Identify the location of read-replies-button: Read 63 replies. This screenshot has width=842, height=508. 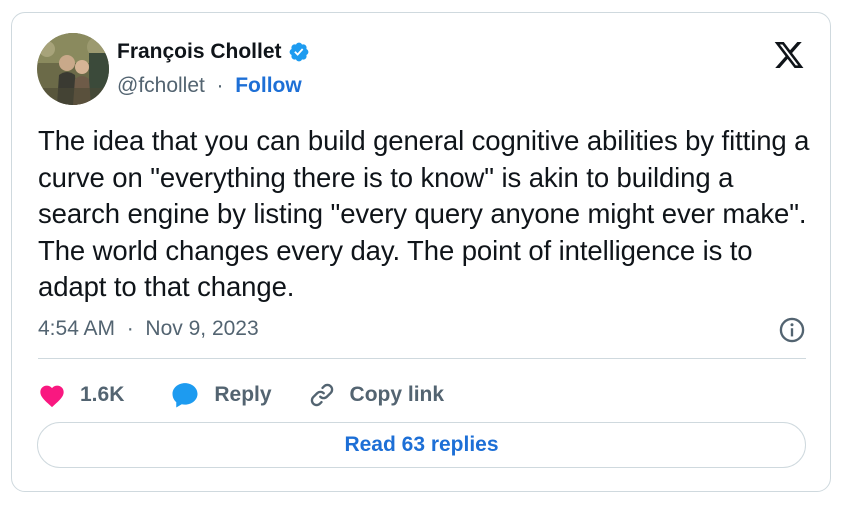
(421, 445).